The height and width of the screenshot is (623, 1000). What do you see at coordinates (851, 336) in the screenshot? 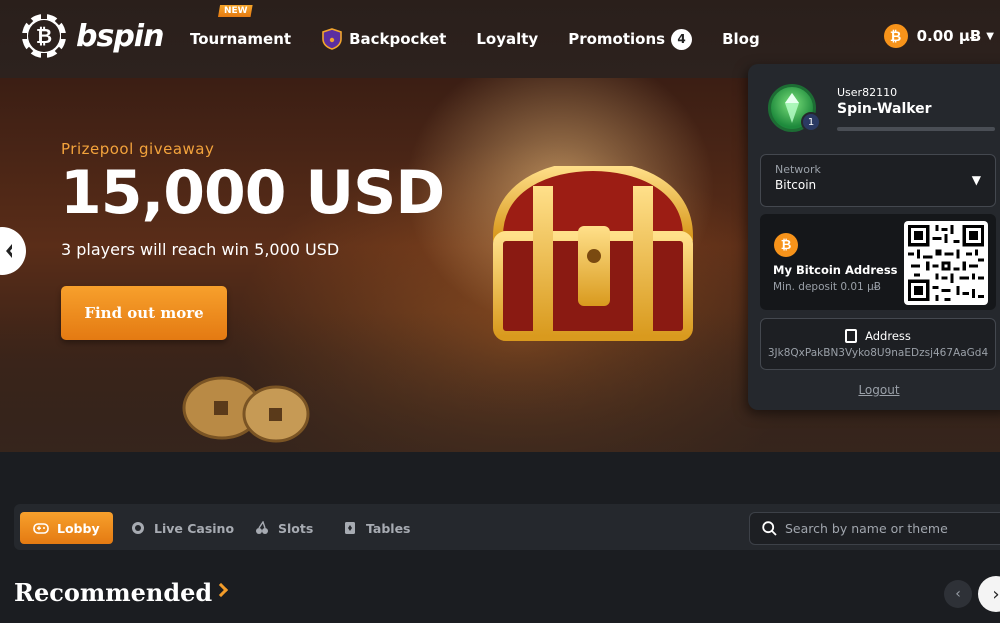
I see `copy-icon` at bounding box center [851, 336].